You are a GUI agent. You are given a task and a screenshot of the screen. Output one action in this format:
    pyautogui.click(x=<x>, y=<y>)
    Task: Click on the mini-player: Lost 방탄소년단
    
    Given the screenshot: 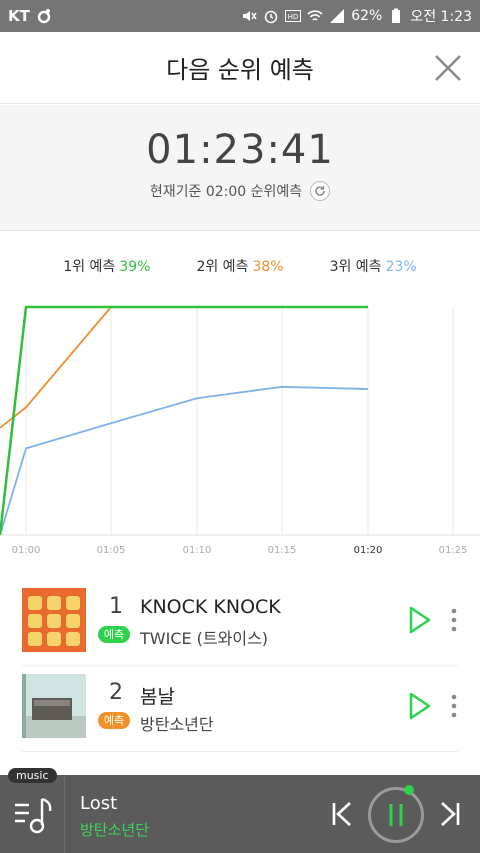 What is the action you would take?
    pyautogui.click(x=240, y=814)
    